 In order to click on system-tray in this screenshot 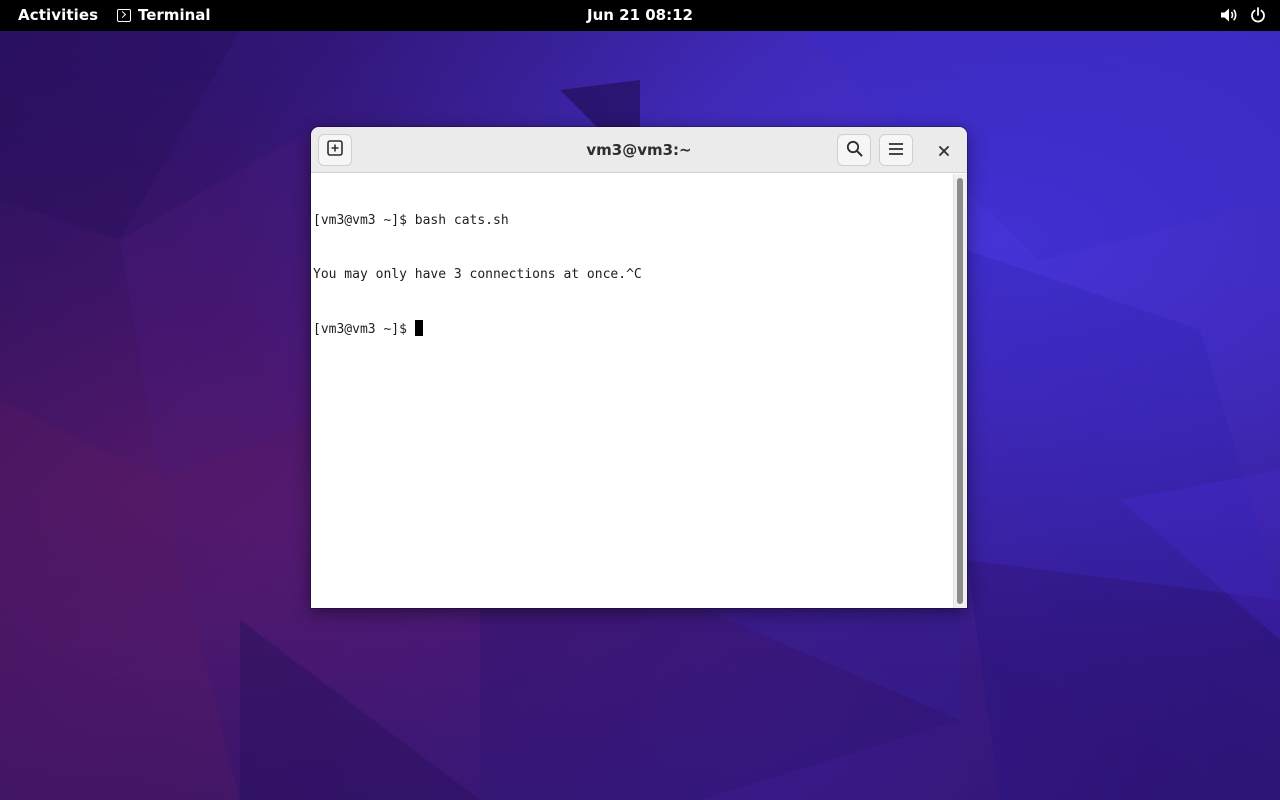, I will do `click(1243, 15)`.